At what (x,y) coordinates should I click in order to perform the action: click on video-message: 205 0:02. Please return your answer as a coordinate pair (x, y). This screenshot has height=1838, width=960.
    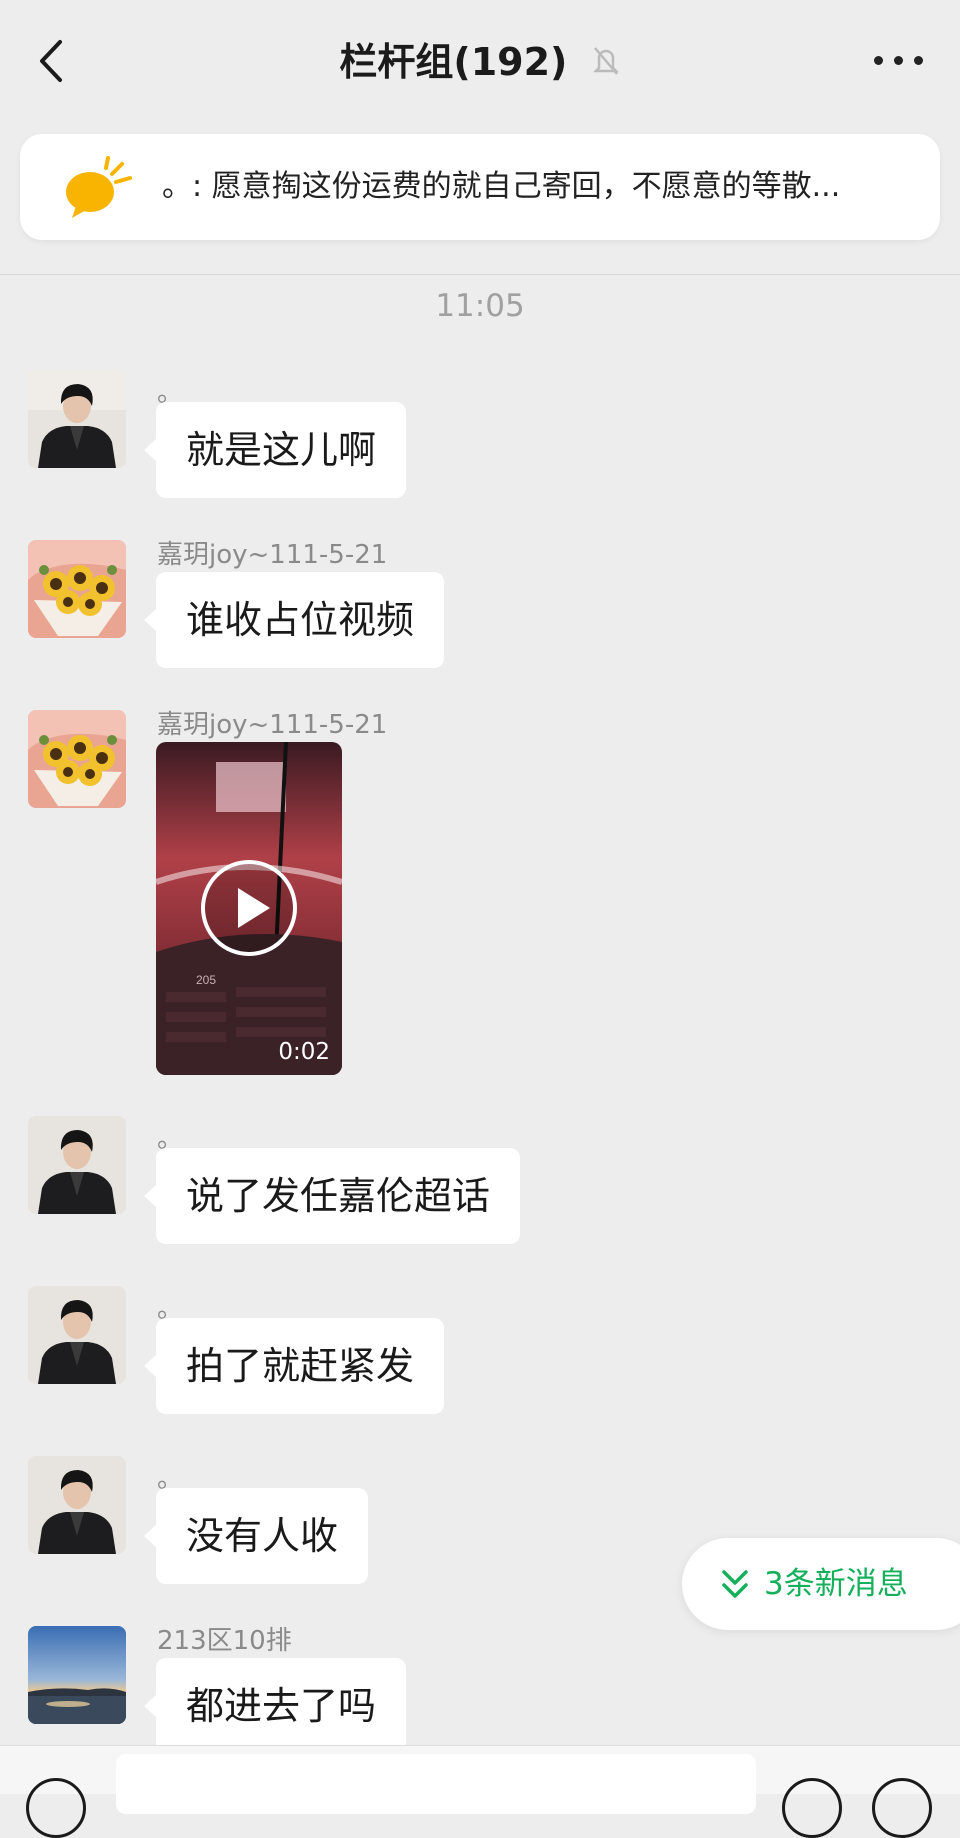
    Looking at the image, I should click on (249, 908).